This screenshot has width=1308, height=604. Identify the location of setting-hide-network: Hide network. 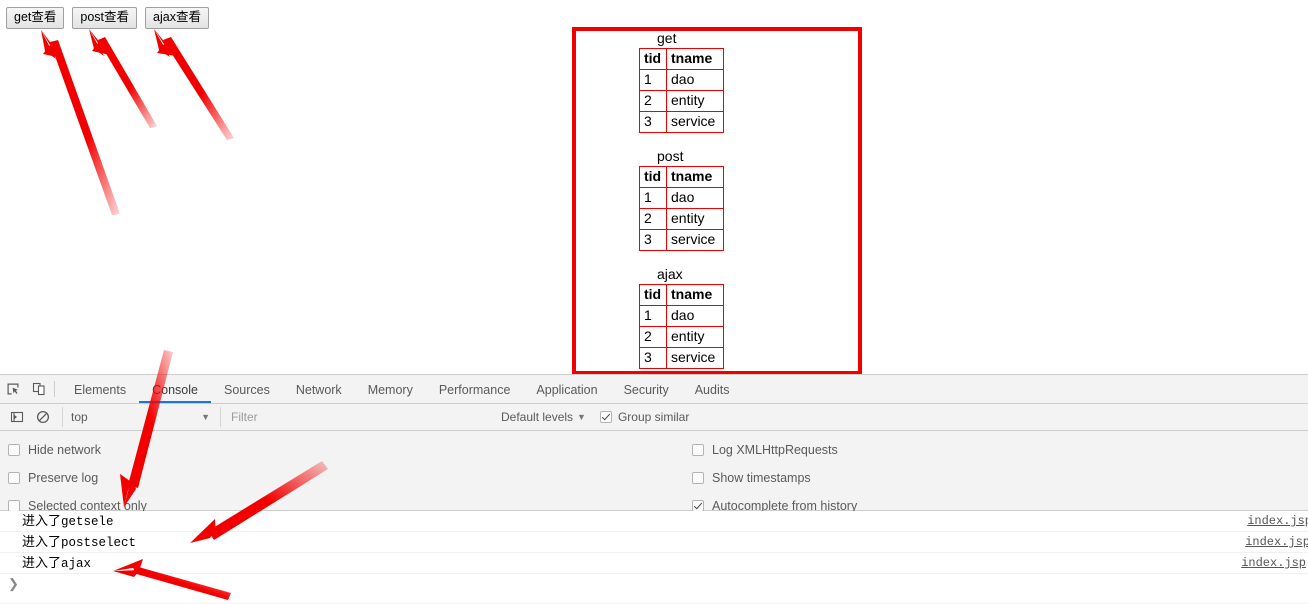
(77, 450).